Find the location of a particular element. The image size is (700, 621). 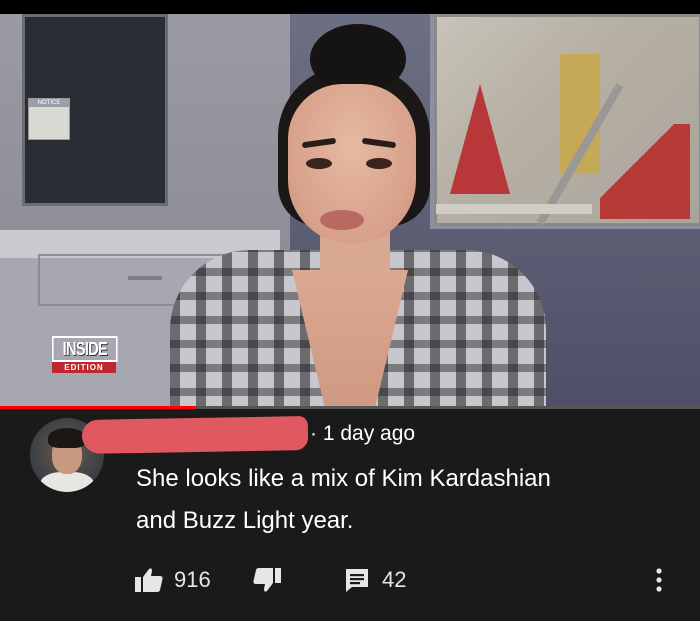

dislike-button is located at coordinates (267, 580).